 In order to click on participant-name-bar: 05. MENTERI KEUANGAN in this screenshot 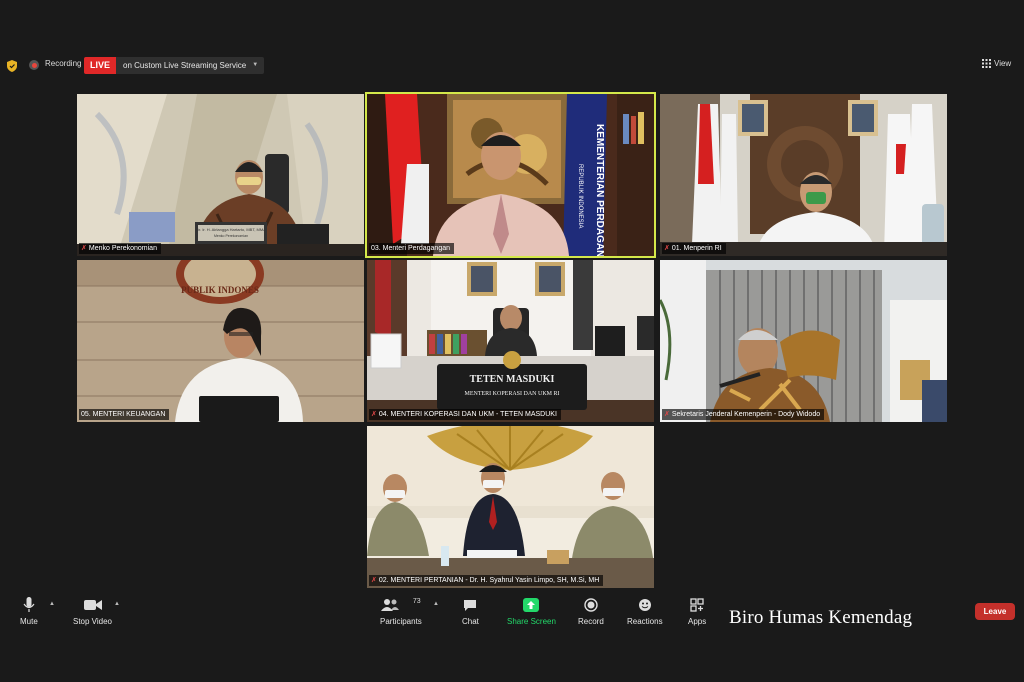, I will do `click(124, 414)`.